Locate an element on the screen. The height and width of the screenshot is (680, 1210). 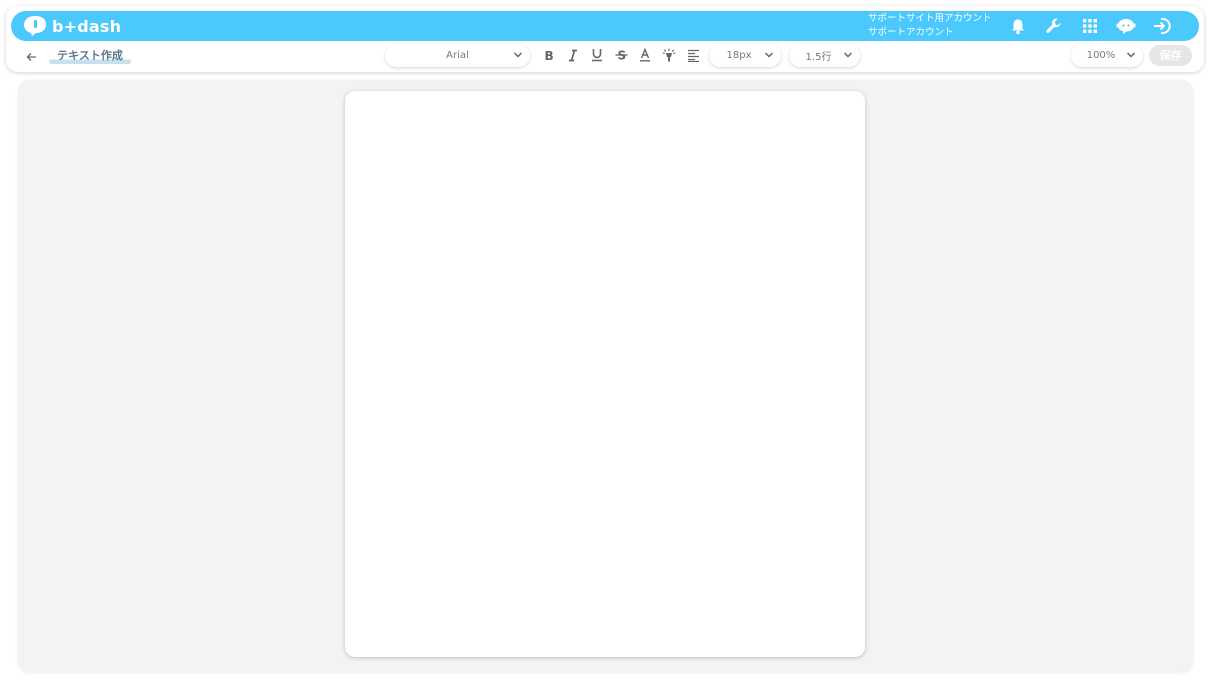
account-info: サポートサイト用アカウント サポートアカウント is located at coordinates (933, 25).